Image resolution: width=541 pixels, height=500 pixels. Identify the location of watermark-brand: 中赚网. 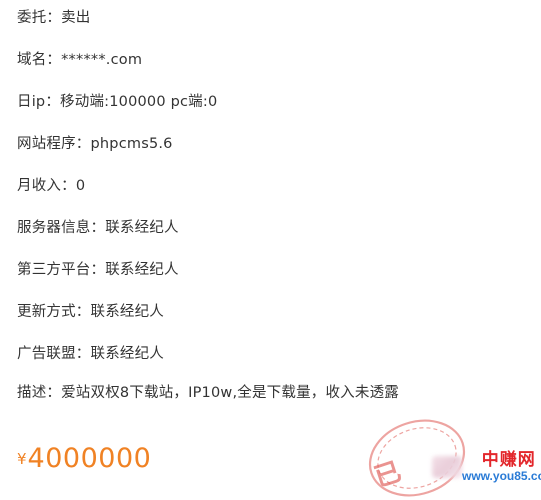
(508, 460).